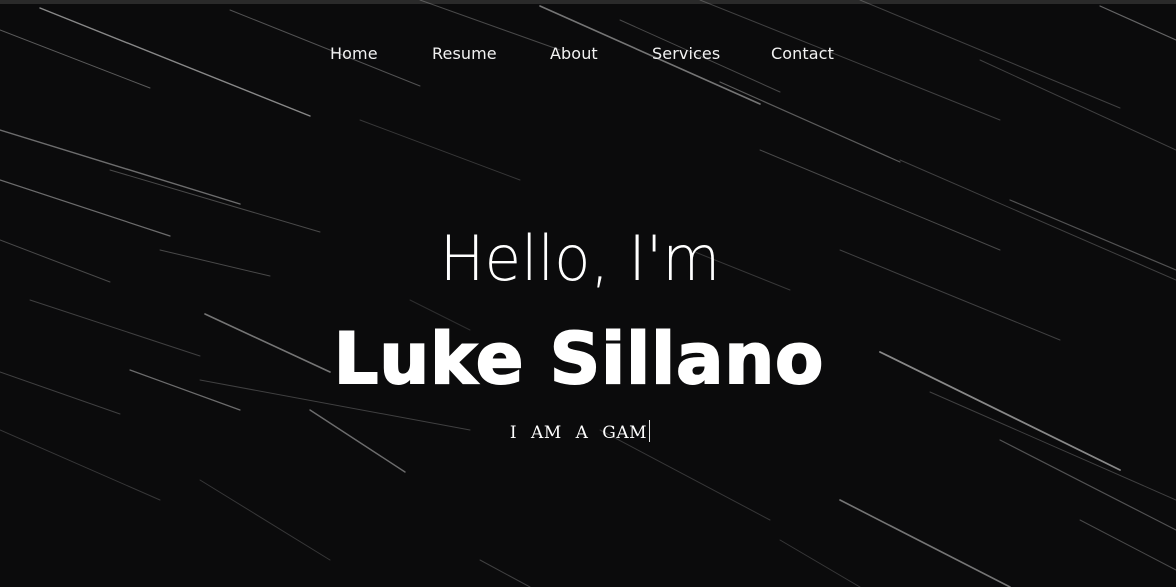 This screenshot has width=1176, height=587. I want to click on typing-cursor, so click(650, 431).